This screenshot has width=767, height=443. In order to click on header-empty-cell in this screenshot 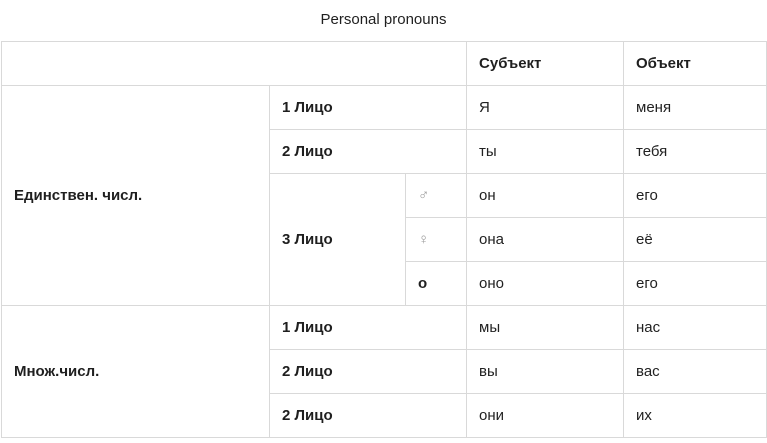, I will do `click(234, 63)`.